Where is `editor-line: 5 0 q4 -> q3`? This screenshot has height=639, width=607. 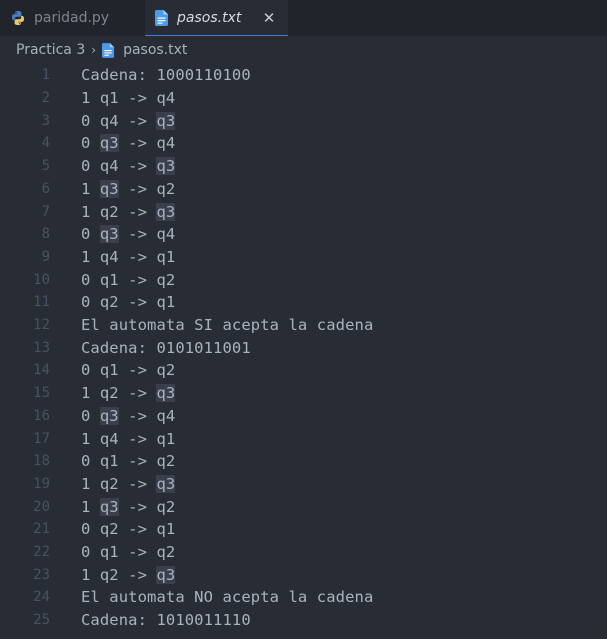 editor-line: 5 0 q4 -> q3 is located at coordinates (303, 166).